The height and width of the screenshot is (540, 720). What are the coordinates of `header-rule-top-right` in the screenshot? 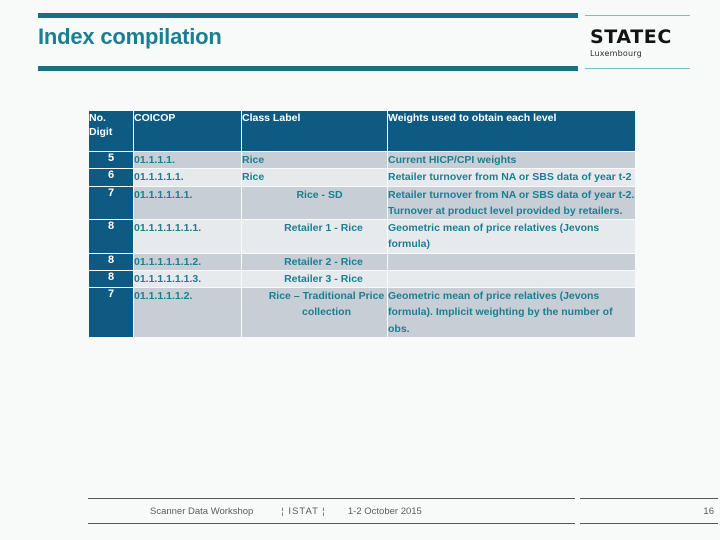 It's located at (637, 15).